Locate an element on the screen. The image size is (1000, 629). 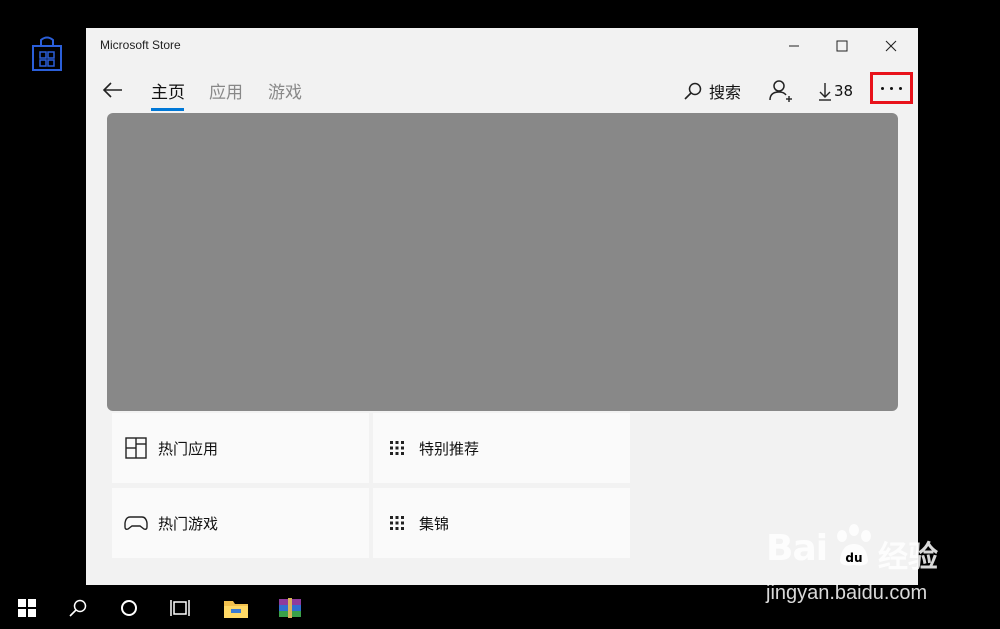
store-desktop-icon is located at coordinates (47, 54).